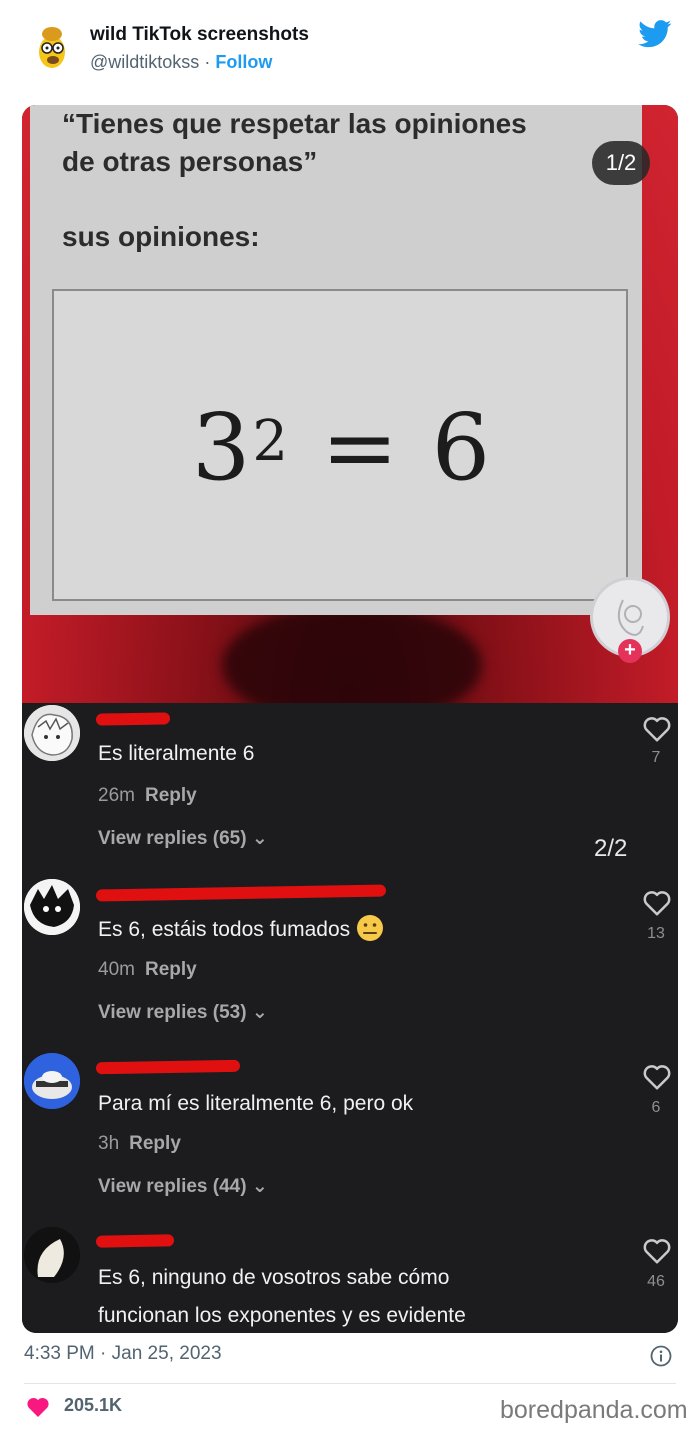 This screenshot has height=1434, width=700. Describe the element at coordinates (176, 753) in the screenshot. I see `comment-text: Es literalmente 6` at that location.